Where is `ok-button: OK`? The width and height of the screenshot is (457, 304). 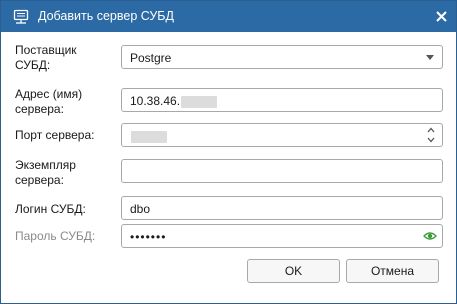 ok-button: OK is located at coordinates (293, 271).